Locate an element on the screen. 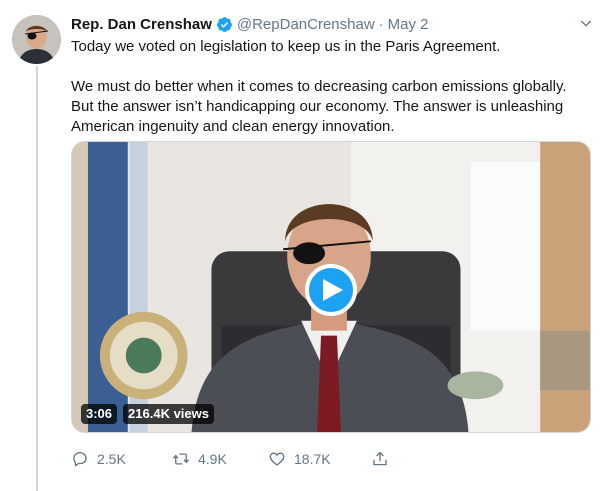 The width and height of the screenshot is (604, 491). play-button is located at coordinates (331, 290).